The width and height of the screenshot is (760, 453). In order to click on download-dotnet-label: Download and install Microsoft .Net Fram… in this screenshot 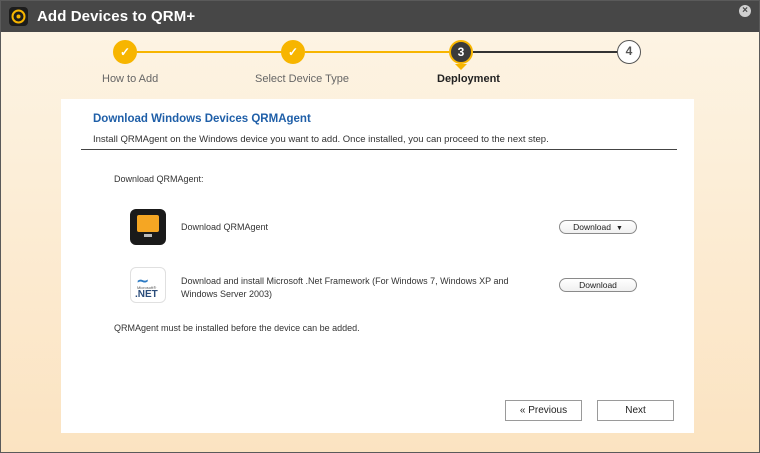, I will do `click(345, 287)`.